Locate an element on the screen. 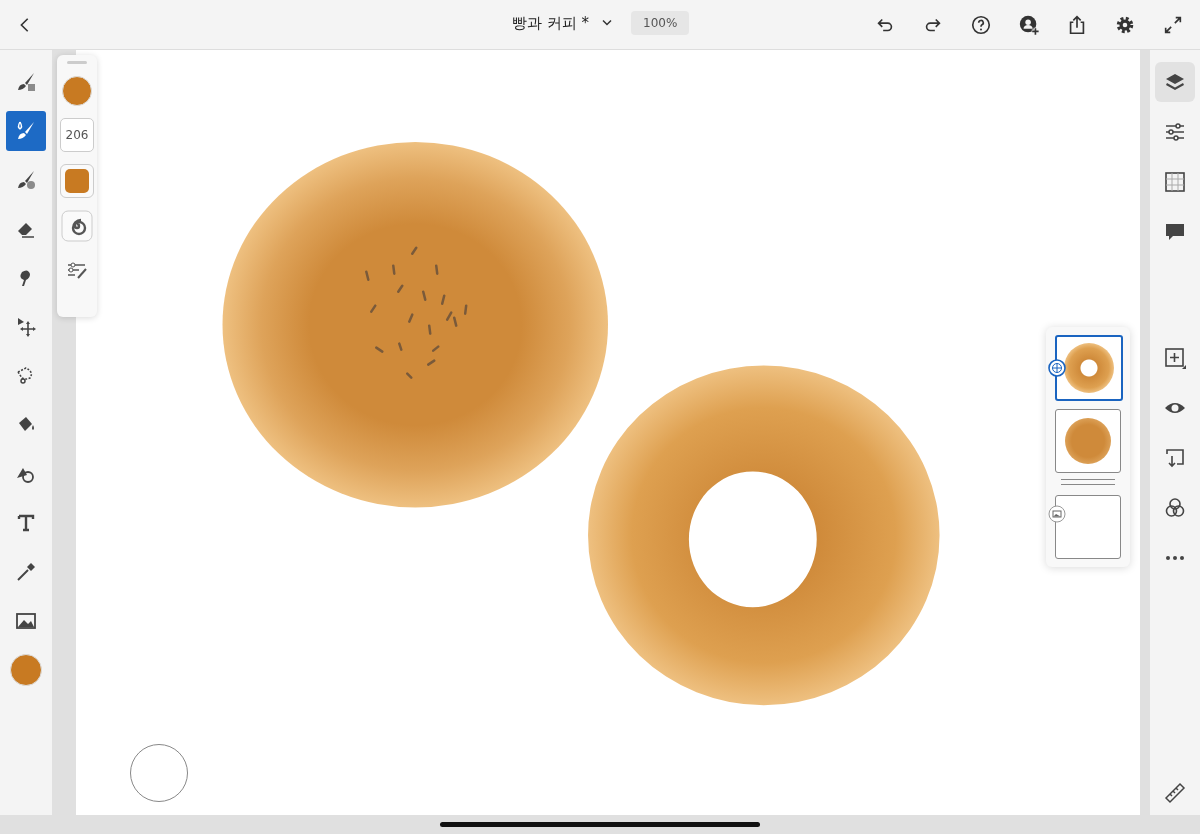 This screenshot has height=834, width=1200. ruler-icon is located at coordinates (1175, 793).